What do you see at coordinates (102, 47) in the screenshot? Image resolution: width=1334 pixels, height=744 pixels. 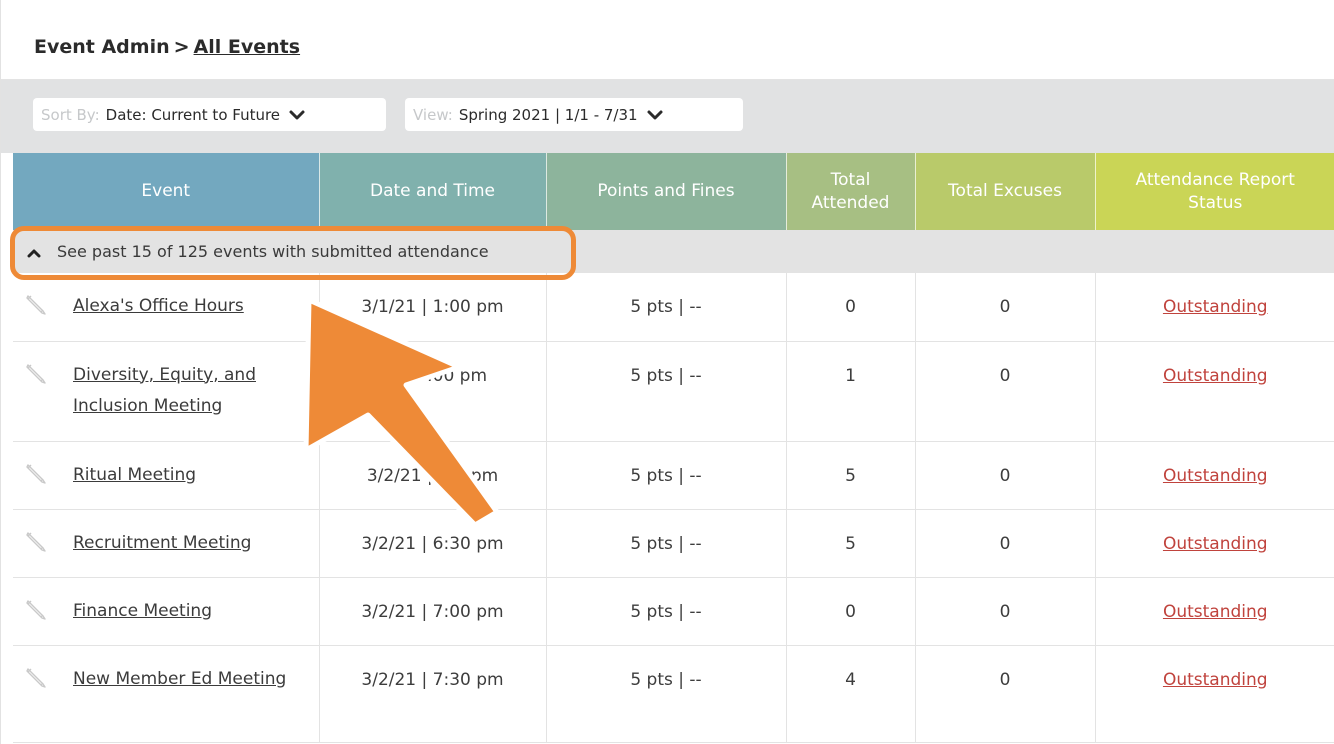 I see `breadcrumb-parent: Event Admin` at bounding box center [102, 47].